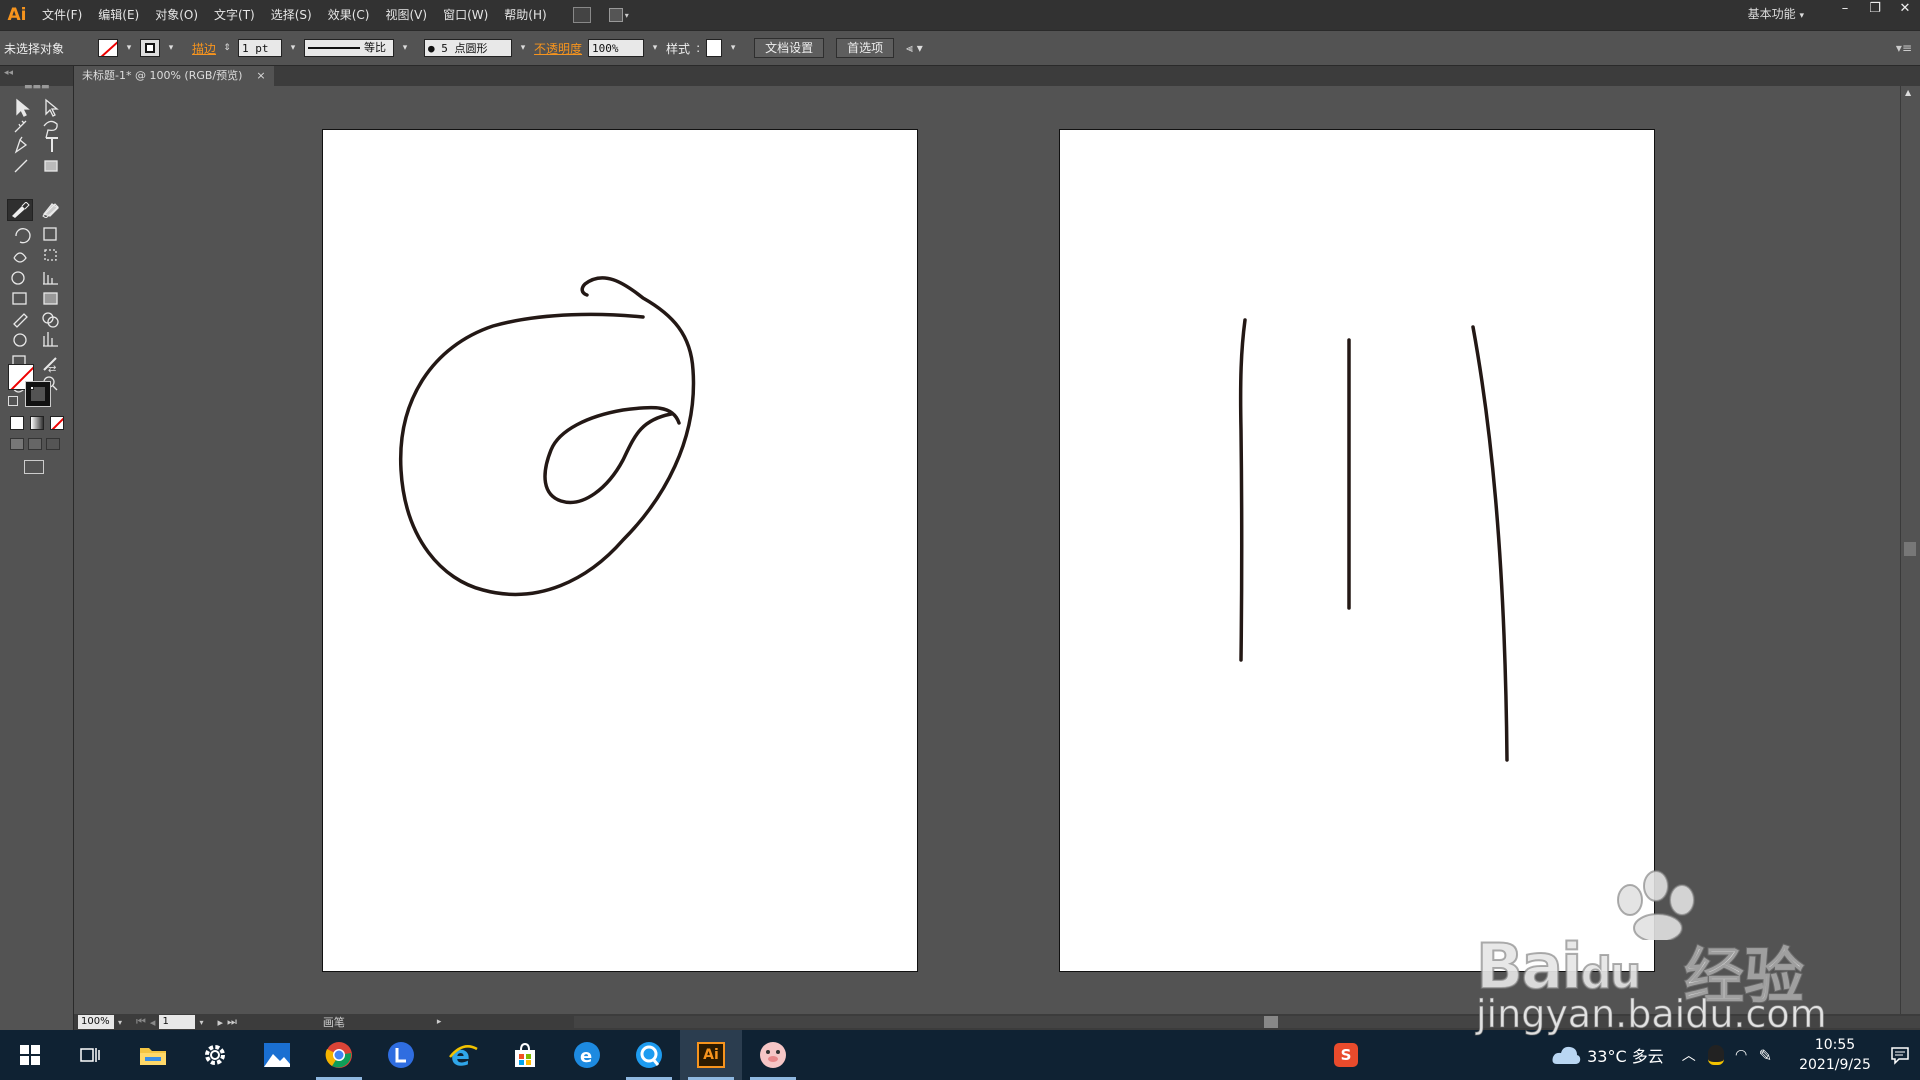 The image size is (1920, 1080). Describe the element at coordinates (439, 1022) in the screenshot. I see `status-menu-icon: ▸` at that location.